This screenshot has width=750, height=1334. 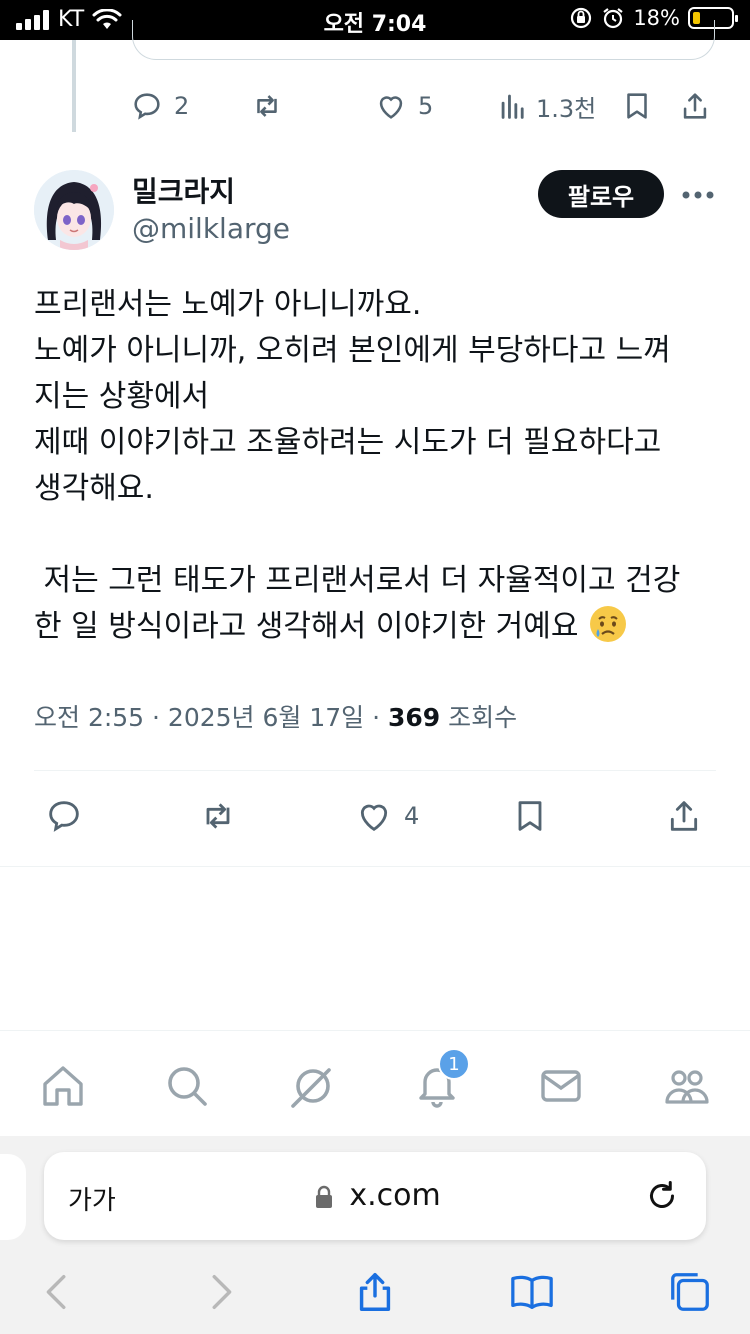 I want to click on grok-icon, so click(x=311, y=1088).